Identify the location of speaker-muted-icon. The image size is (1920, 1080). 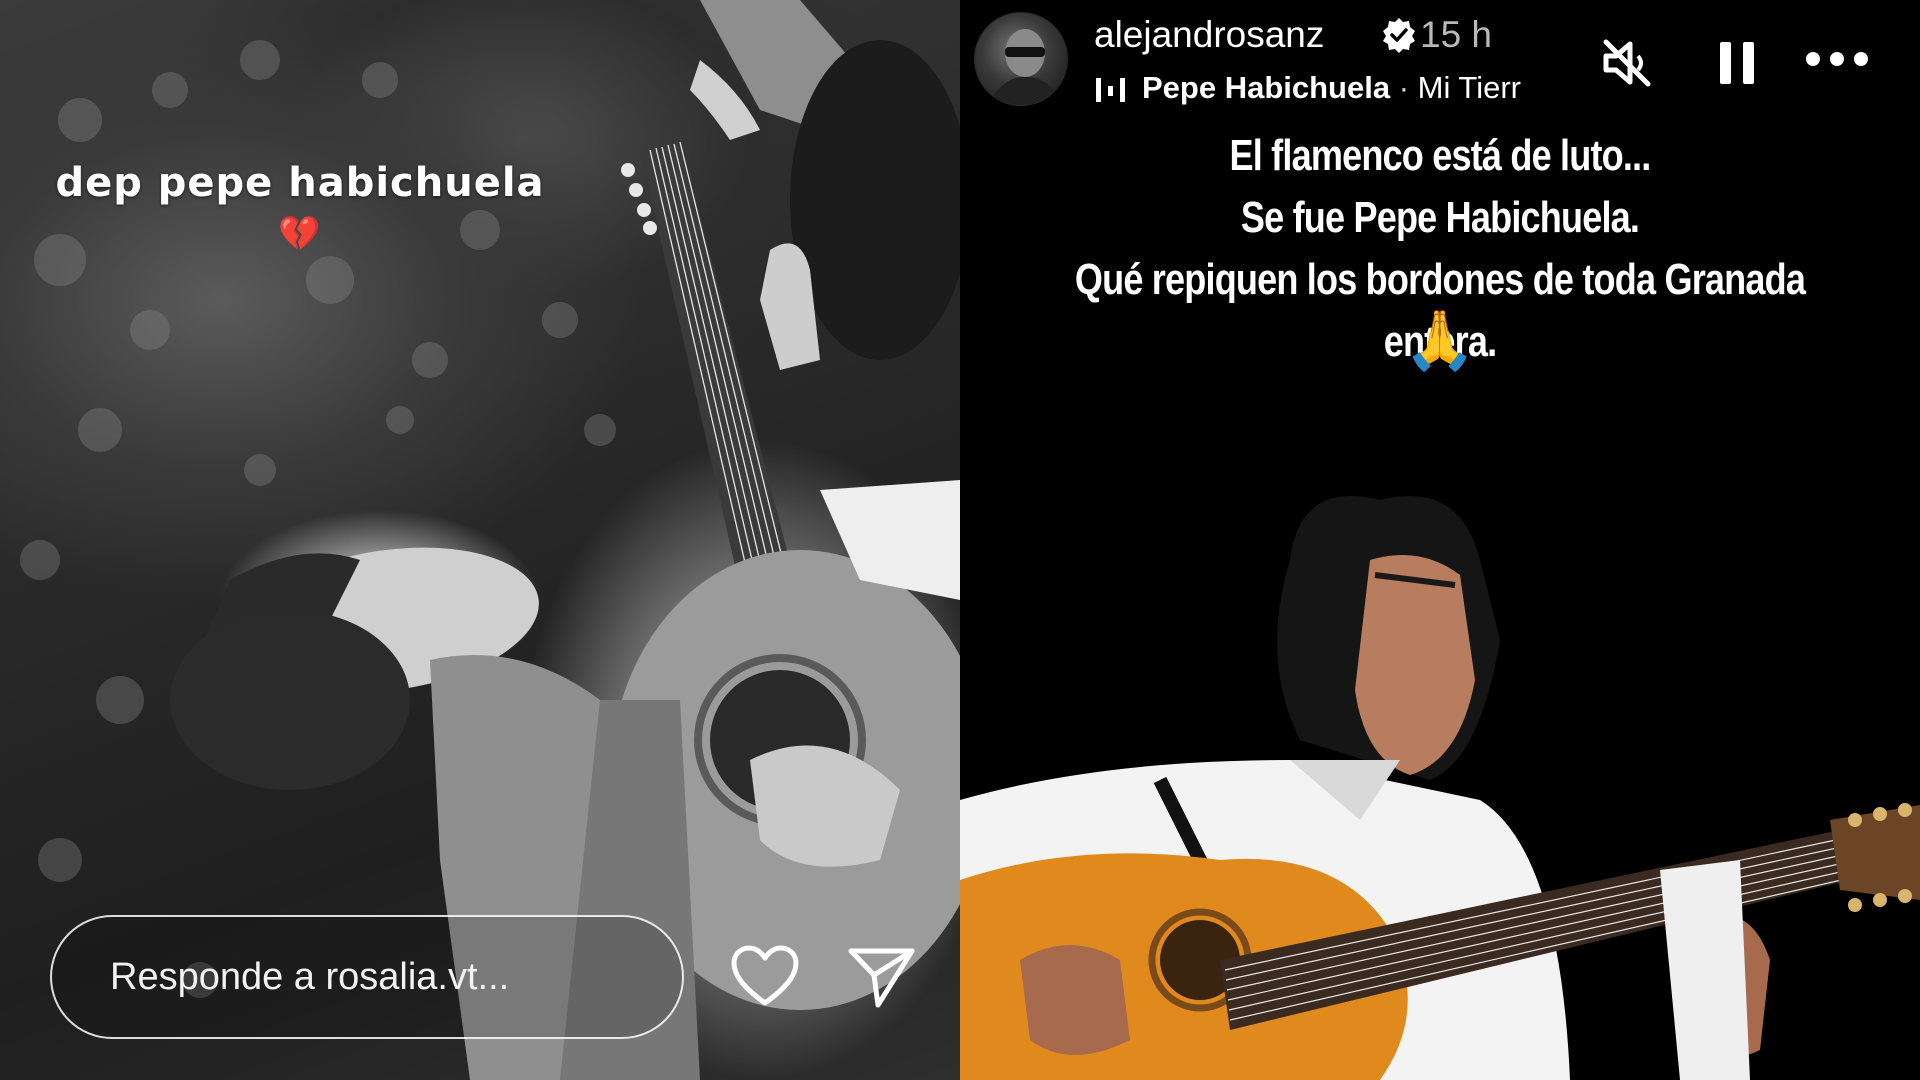
(1627, 63).